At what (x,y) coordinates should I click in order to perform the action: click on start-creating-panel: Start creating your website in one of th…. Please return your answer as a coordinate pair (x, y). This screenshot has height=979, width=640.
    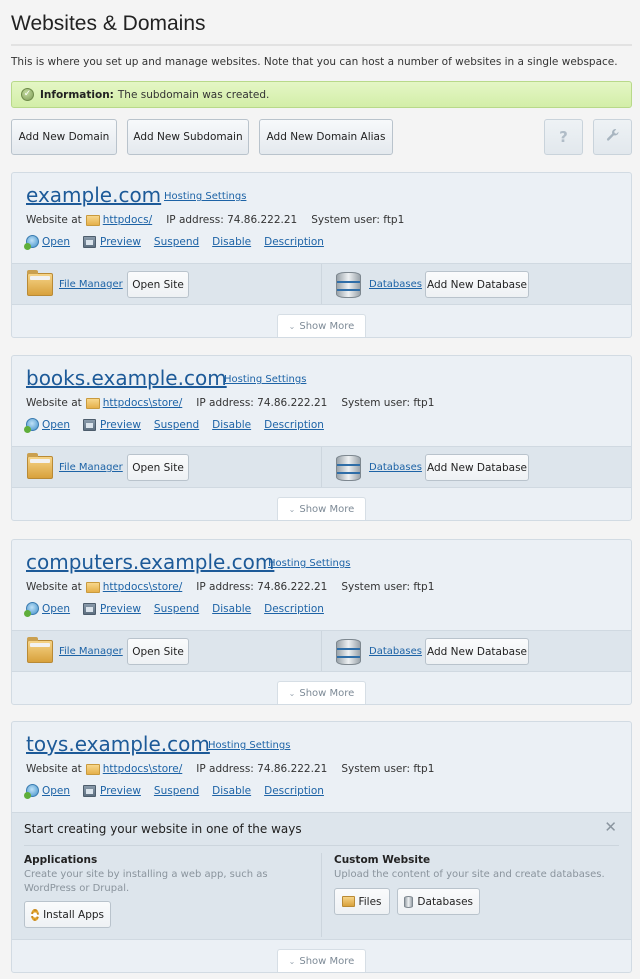
    Looking at the image, I should click on (321, 876).